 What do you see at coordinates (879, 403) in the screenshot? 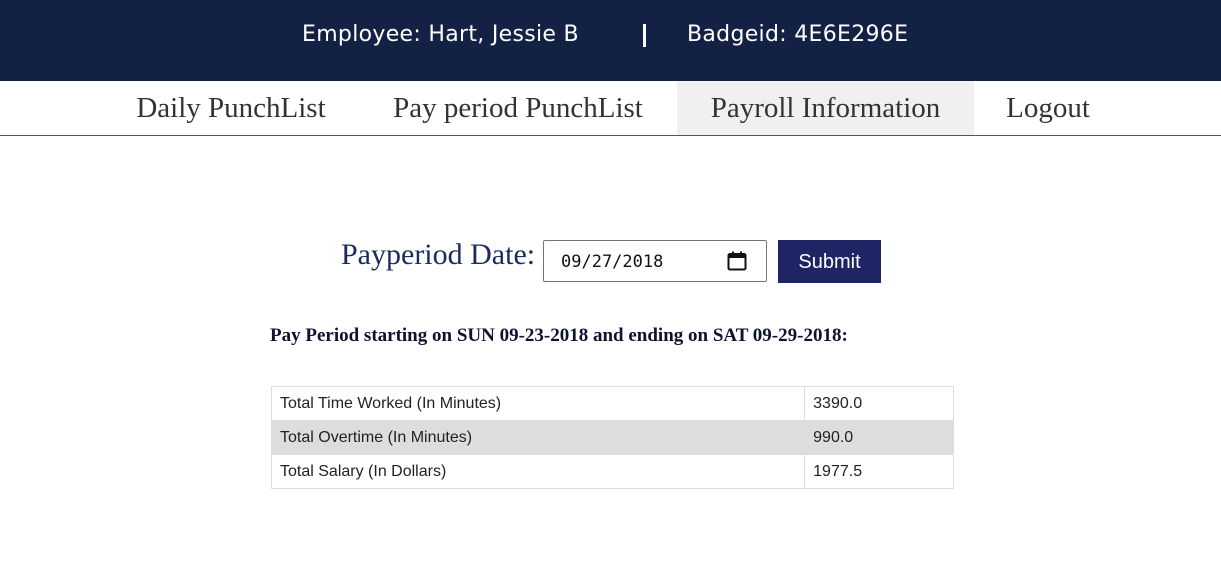
I see `row-value: 3390.0` at bounding box center [879, 403].